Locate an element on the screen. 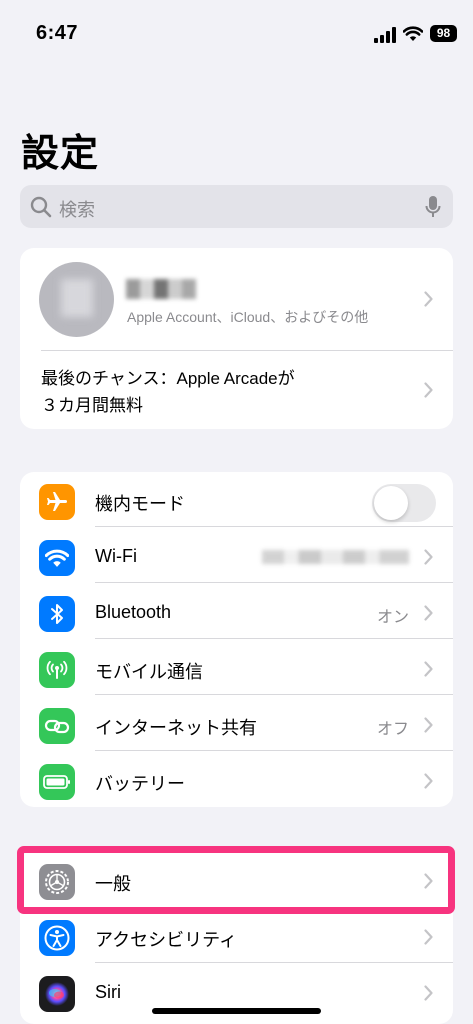 The height and width of the screenshot is (1024, 473). settings-row-bluetooth: Bluetooth オン is located at coordinates (236, 611).